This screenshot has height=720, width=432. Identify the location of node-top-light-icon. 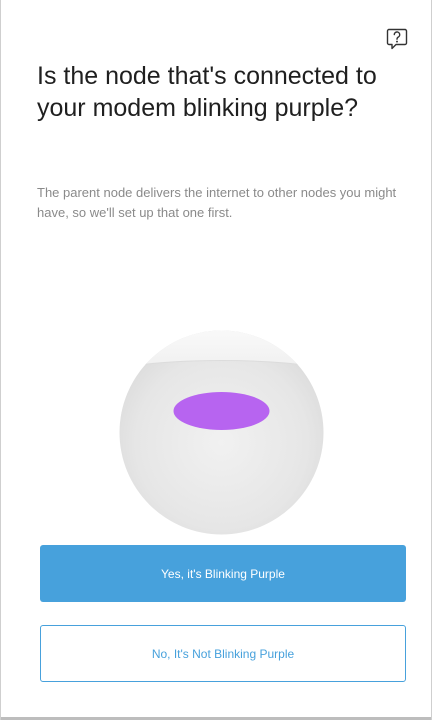
(221, 432).